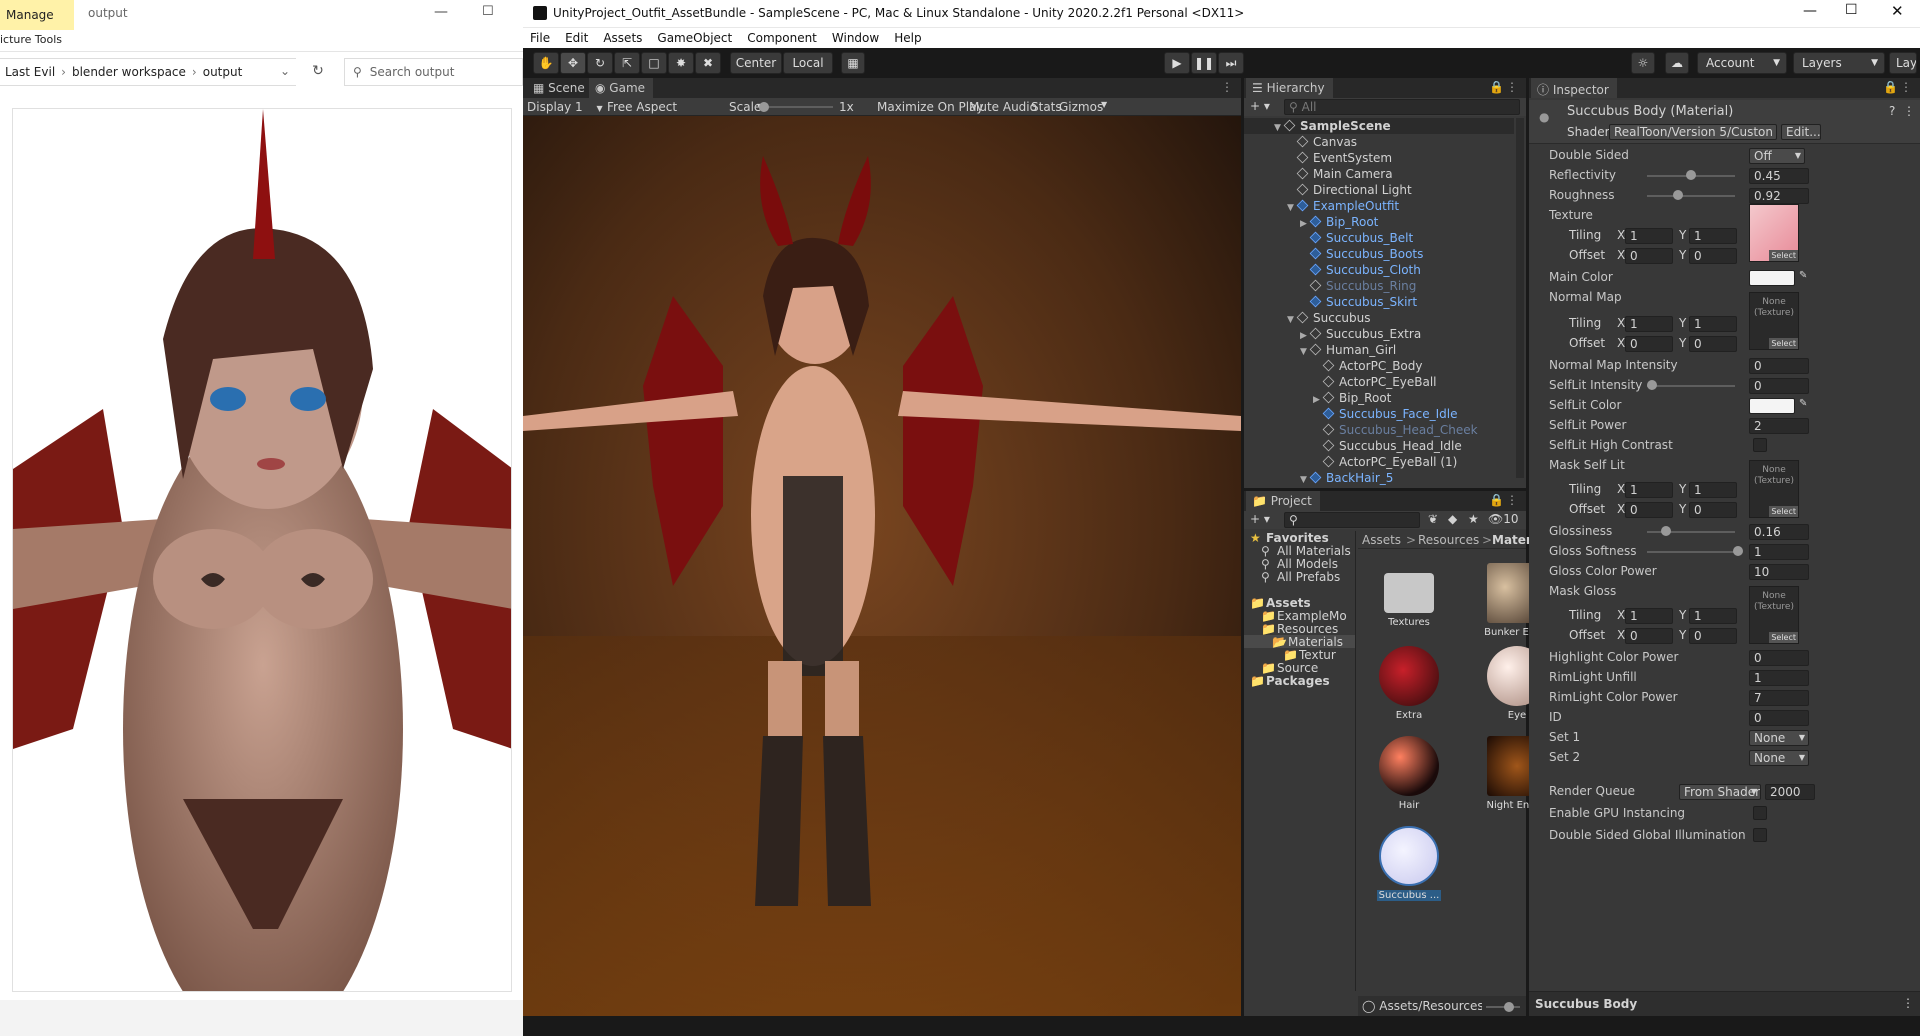 This screenshot has width=1920, height=1036. What do you see at coordinates (1299, 616) in the screenshot?
I see `project-tree-item: 📁 ExampleMo` at bounding box center [1299, 616].